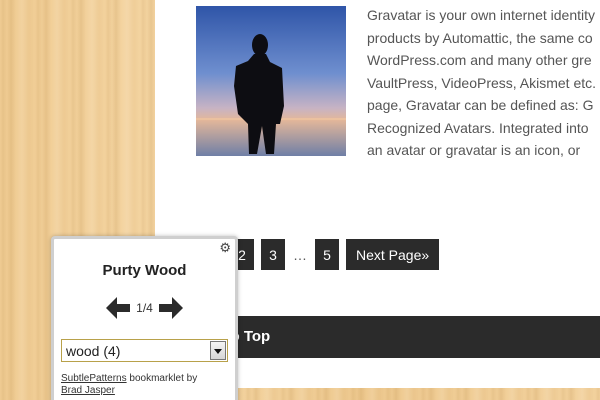  Describe the element at coordinates (144, 350) in the screenshot. I see `pattern-category-select: wood (4)` at that location.